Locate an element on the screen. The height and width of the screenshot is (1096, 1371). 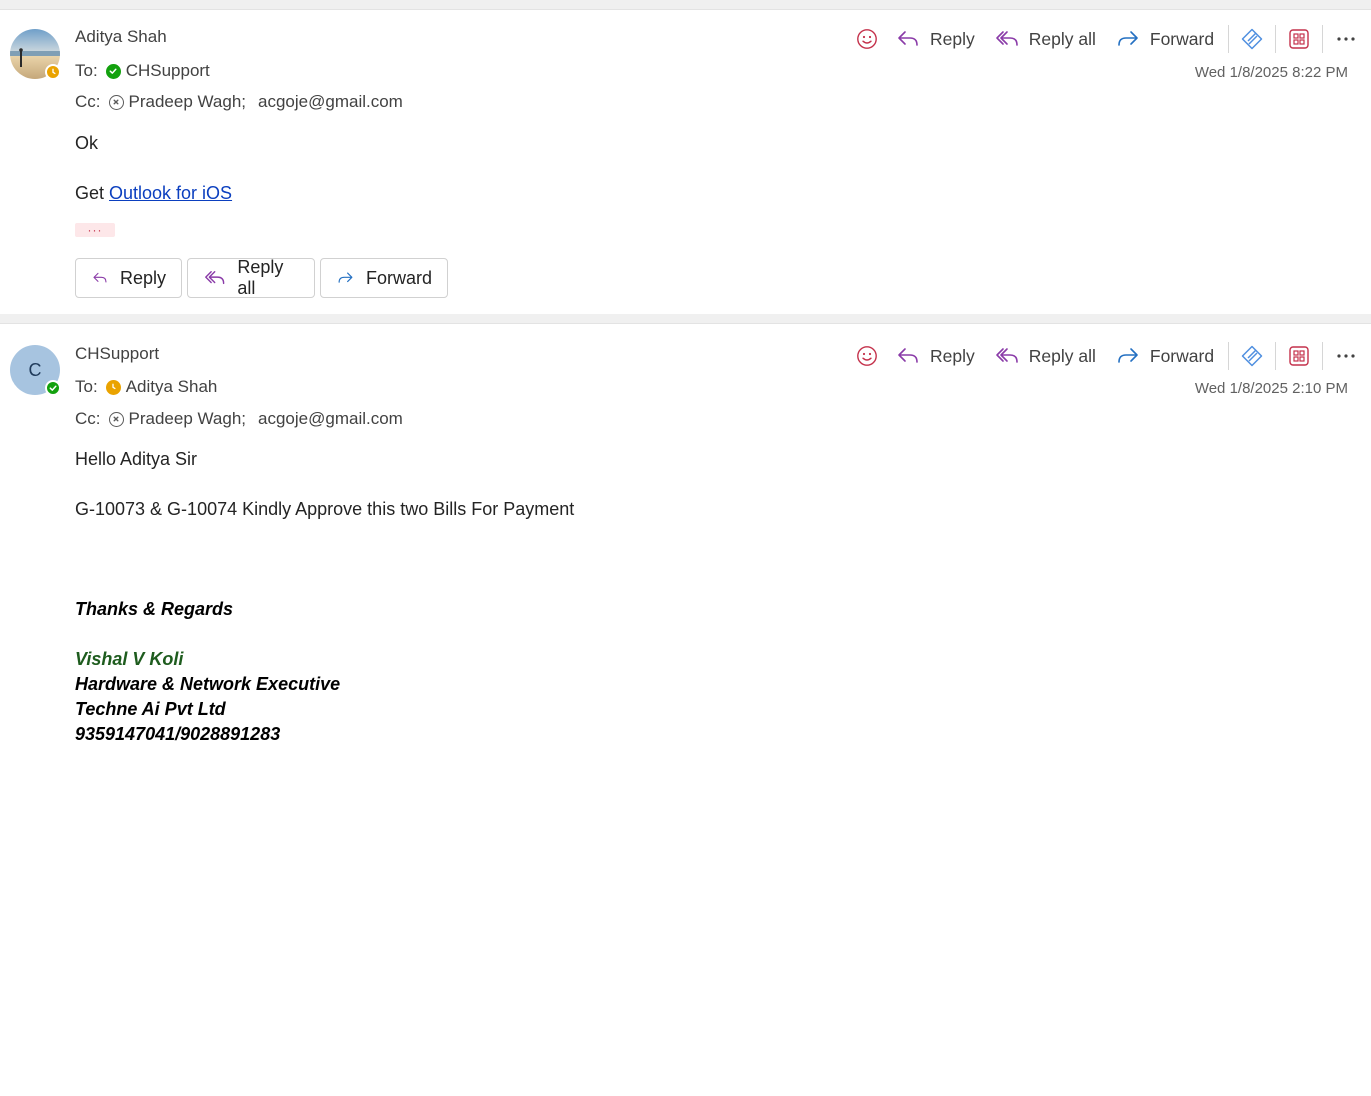
signature-company: Techne Ai Pvt Ltd is located at coordinates (150, 709).